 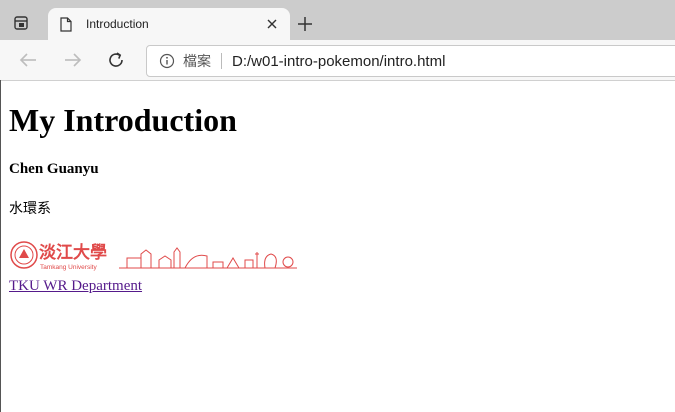 I want to click on browser-toolbar: 檔案 D:/w01-intro-pokemon/intro.html, so click(x=337, y=60).